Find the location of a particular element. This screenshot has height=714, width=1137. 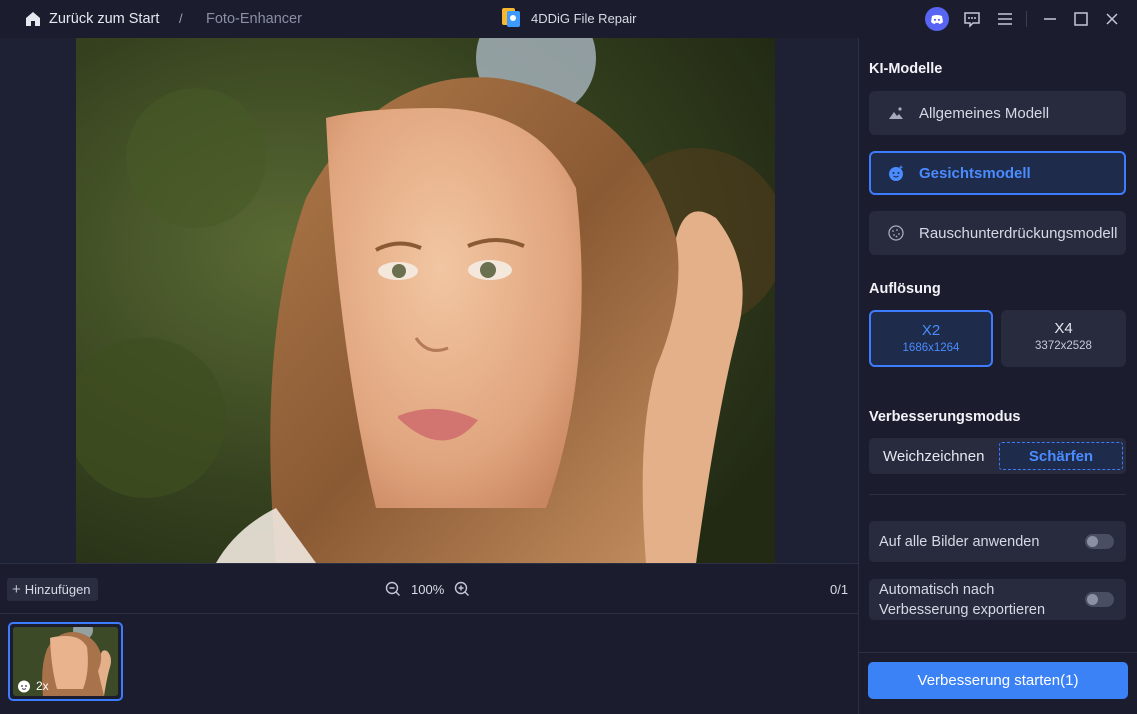

app-logo-icon is located at coordinates (511, 17).